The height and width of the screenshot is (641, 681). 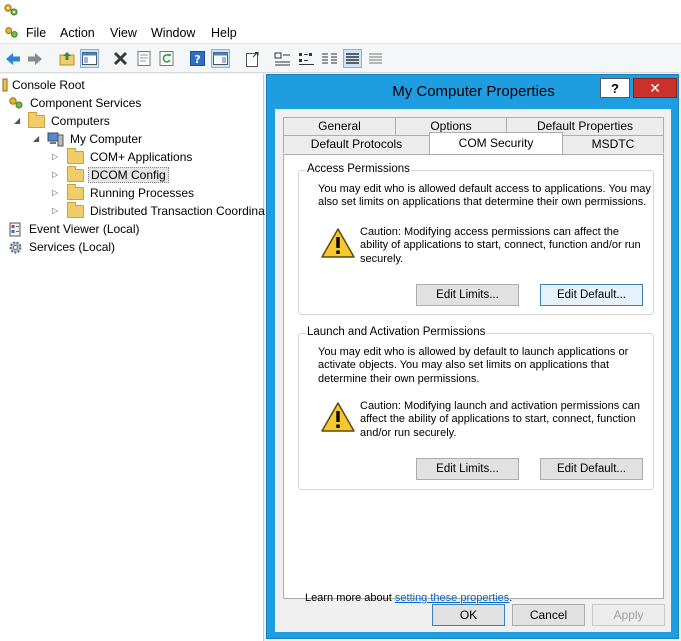 What do you see at coordinates (15, 247) in the screenshot?
I see `services-gear-icon` at bounding box center [15, 247].